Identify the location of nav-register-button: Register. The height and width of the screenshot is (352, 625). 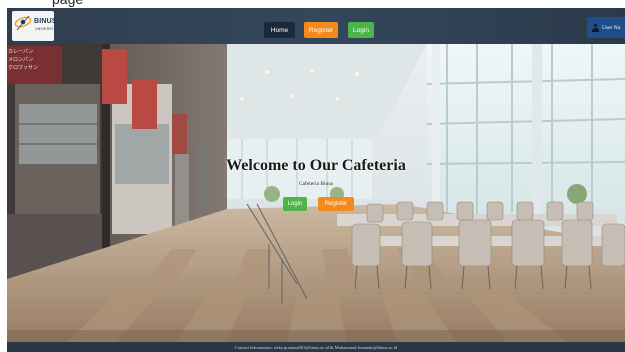
(321, 30).